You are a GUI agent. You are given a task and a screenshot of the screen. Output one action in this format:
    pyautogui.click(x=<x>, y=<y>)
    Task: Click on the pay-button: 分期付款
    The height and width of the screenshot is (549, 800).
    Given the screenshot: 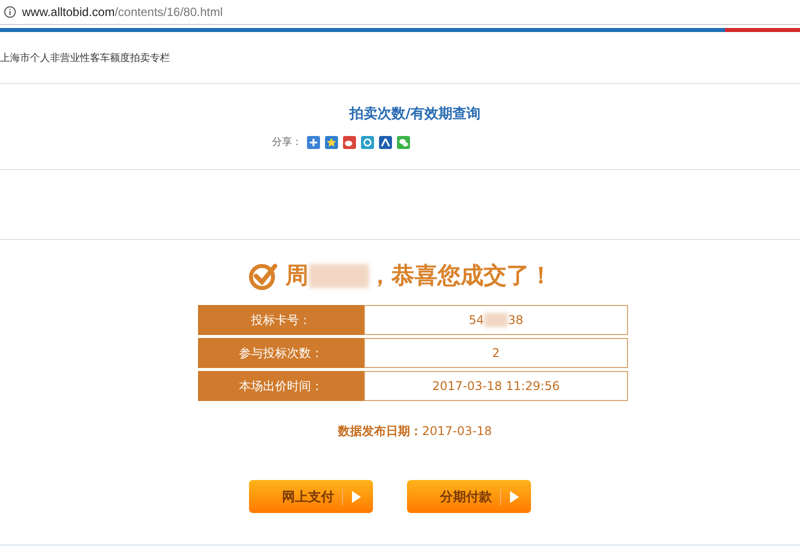 What is the action you would take?
    pyautogui.click(x=469, y=496)
    